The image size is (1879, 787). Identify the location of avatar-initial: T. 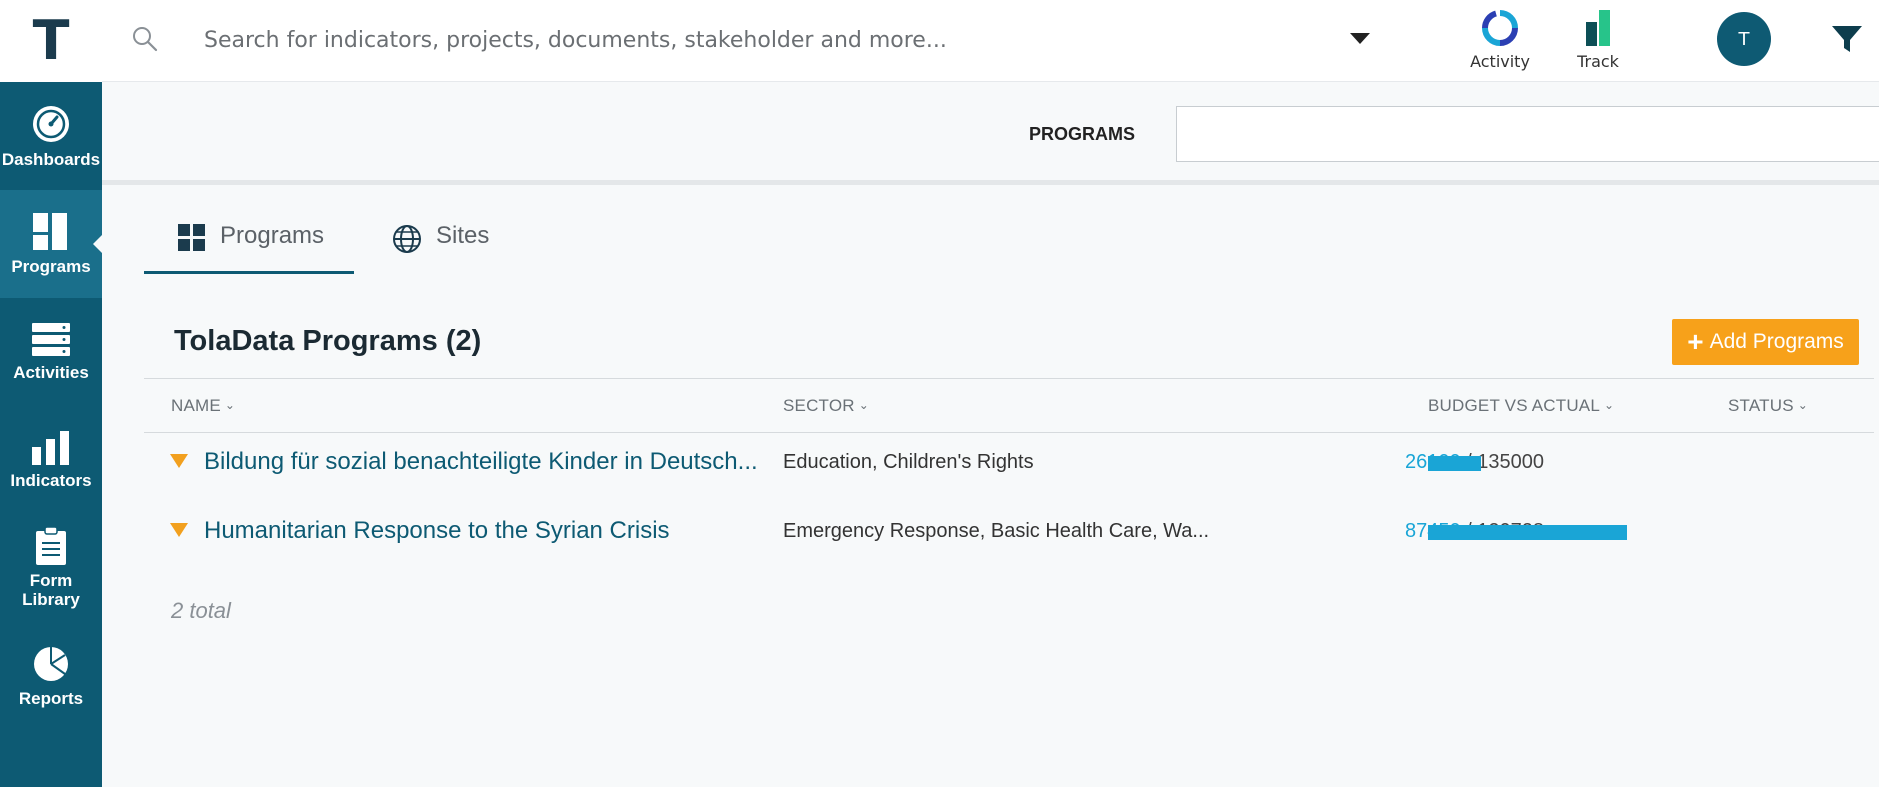
(1744, 39).